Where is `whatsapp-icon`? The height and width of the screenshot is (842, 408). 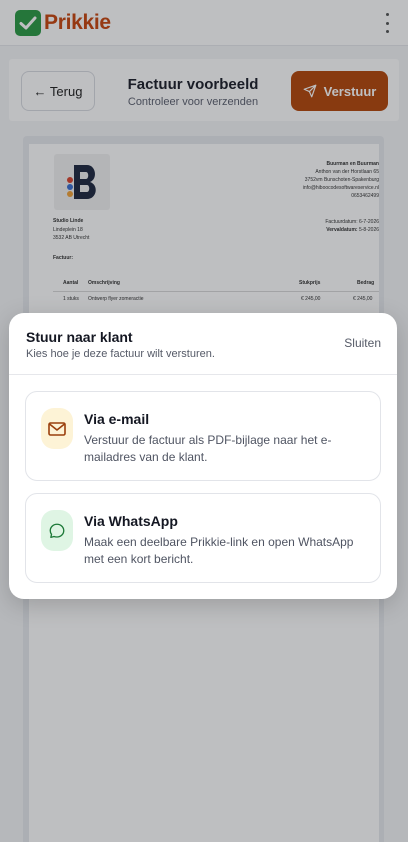 whatsapp-icon is located at coordinates (57, 530).